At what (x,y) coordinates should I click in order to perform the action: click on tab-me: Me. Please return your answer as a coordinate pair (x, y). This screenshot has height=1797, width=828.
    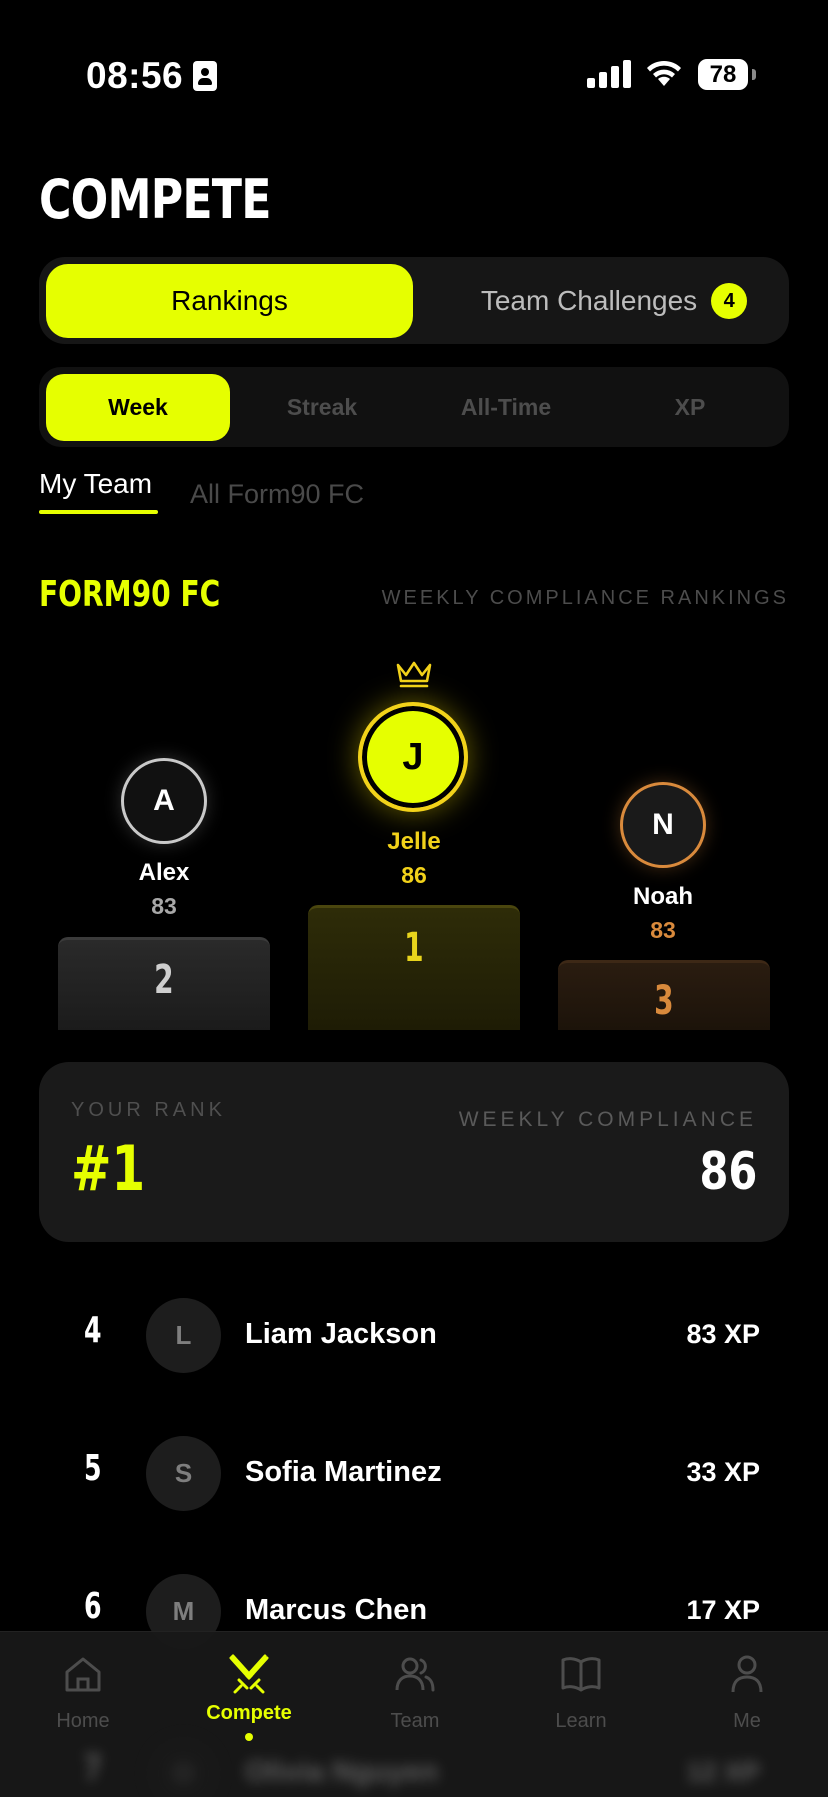
    Looking at the image, I should click on (746, 1701).